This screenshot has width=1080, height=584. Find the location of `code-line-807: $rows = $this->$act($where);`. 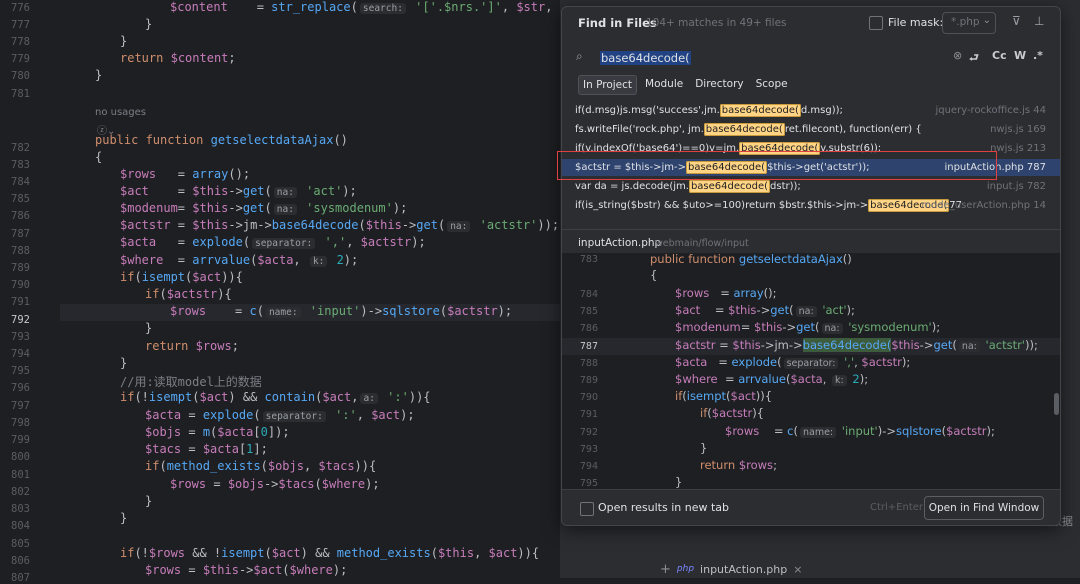

code-line-807: $rows = $this->$act($where); is located at coordinates (246, 570).